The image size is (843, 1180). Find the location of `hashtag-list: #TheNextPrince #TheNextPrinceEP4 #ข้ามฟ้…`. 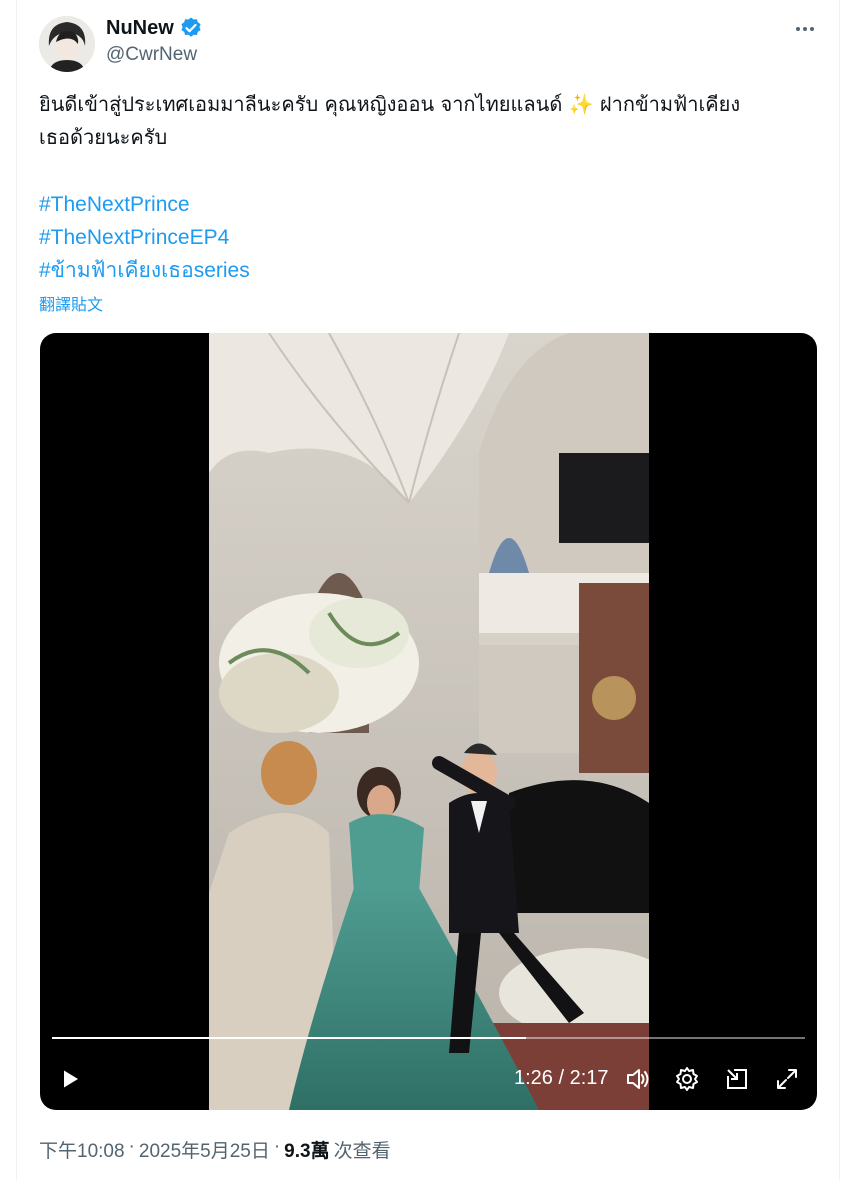

hashtag-list: #TheNextPrince #TheNextPrinceEP4 #ข้ามฟ้… is located at coordinates (144, 237).